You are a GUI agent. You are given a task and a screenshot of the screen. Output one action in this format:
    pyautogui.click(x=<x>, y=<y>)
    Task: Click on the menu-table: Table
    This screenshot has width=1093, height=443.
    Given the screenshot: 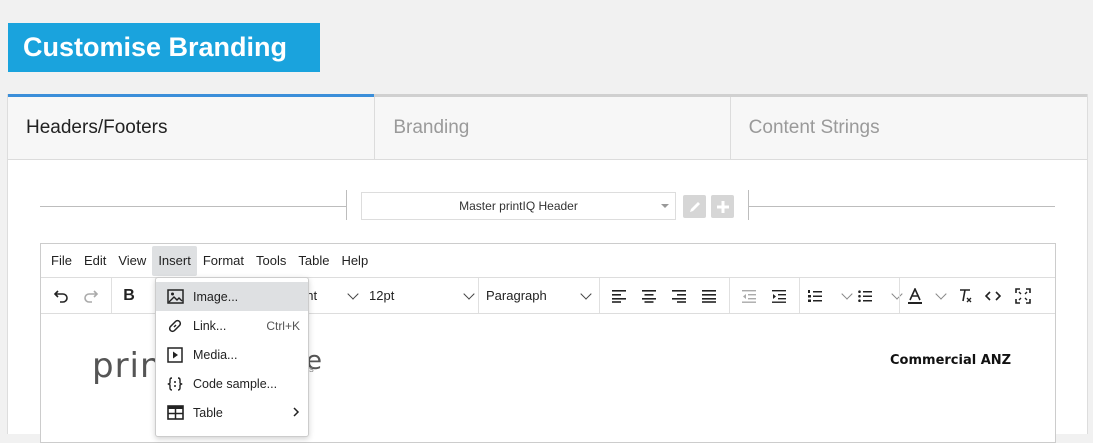 What is the action you would take?
    pyautogui.click(x=313, y=261)
    